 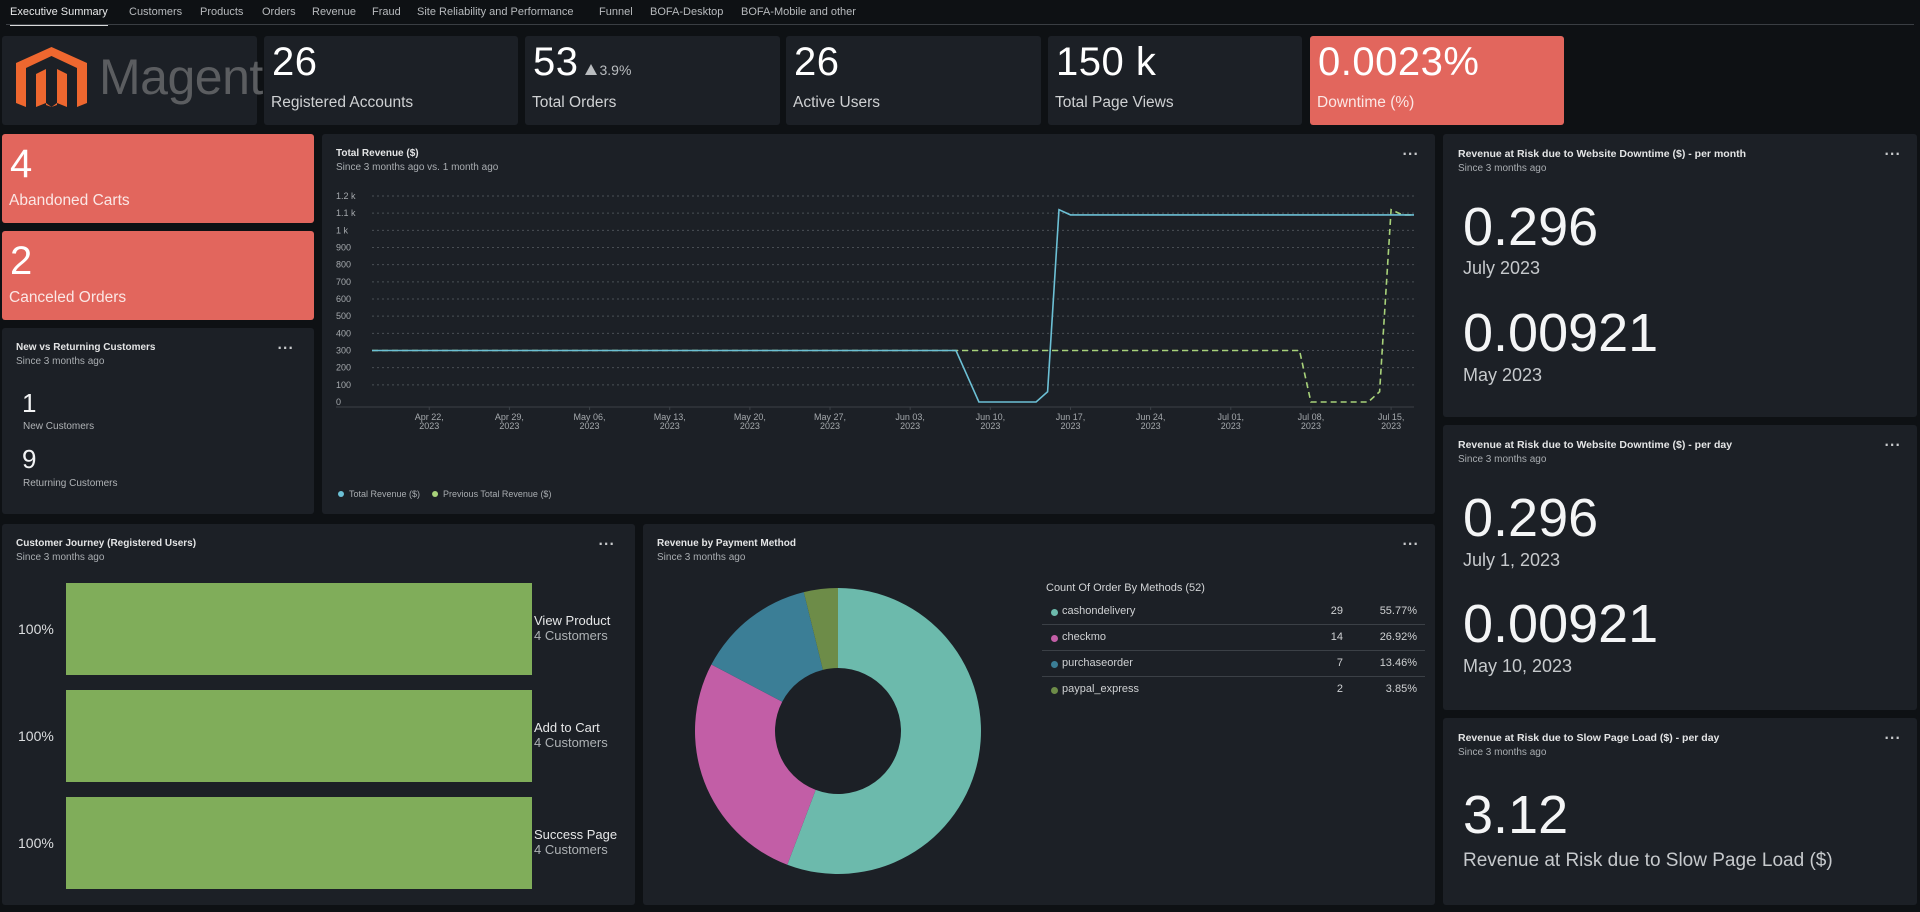 I want to click on kpi-number: 53, so click(x=556, y=62).